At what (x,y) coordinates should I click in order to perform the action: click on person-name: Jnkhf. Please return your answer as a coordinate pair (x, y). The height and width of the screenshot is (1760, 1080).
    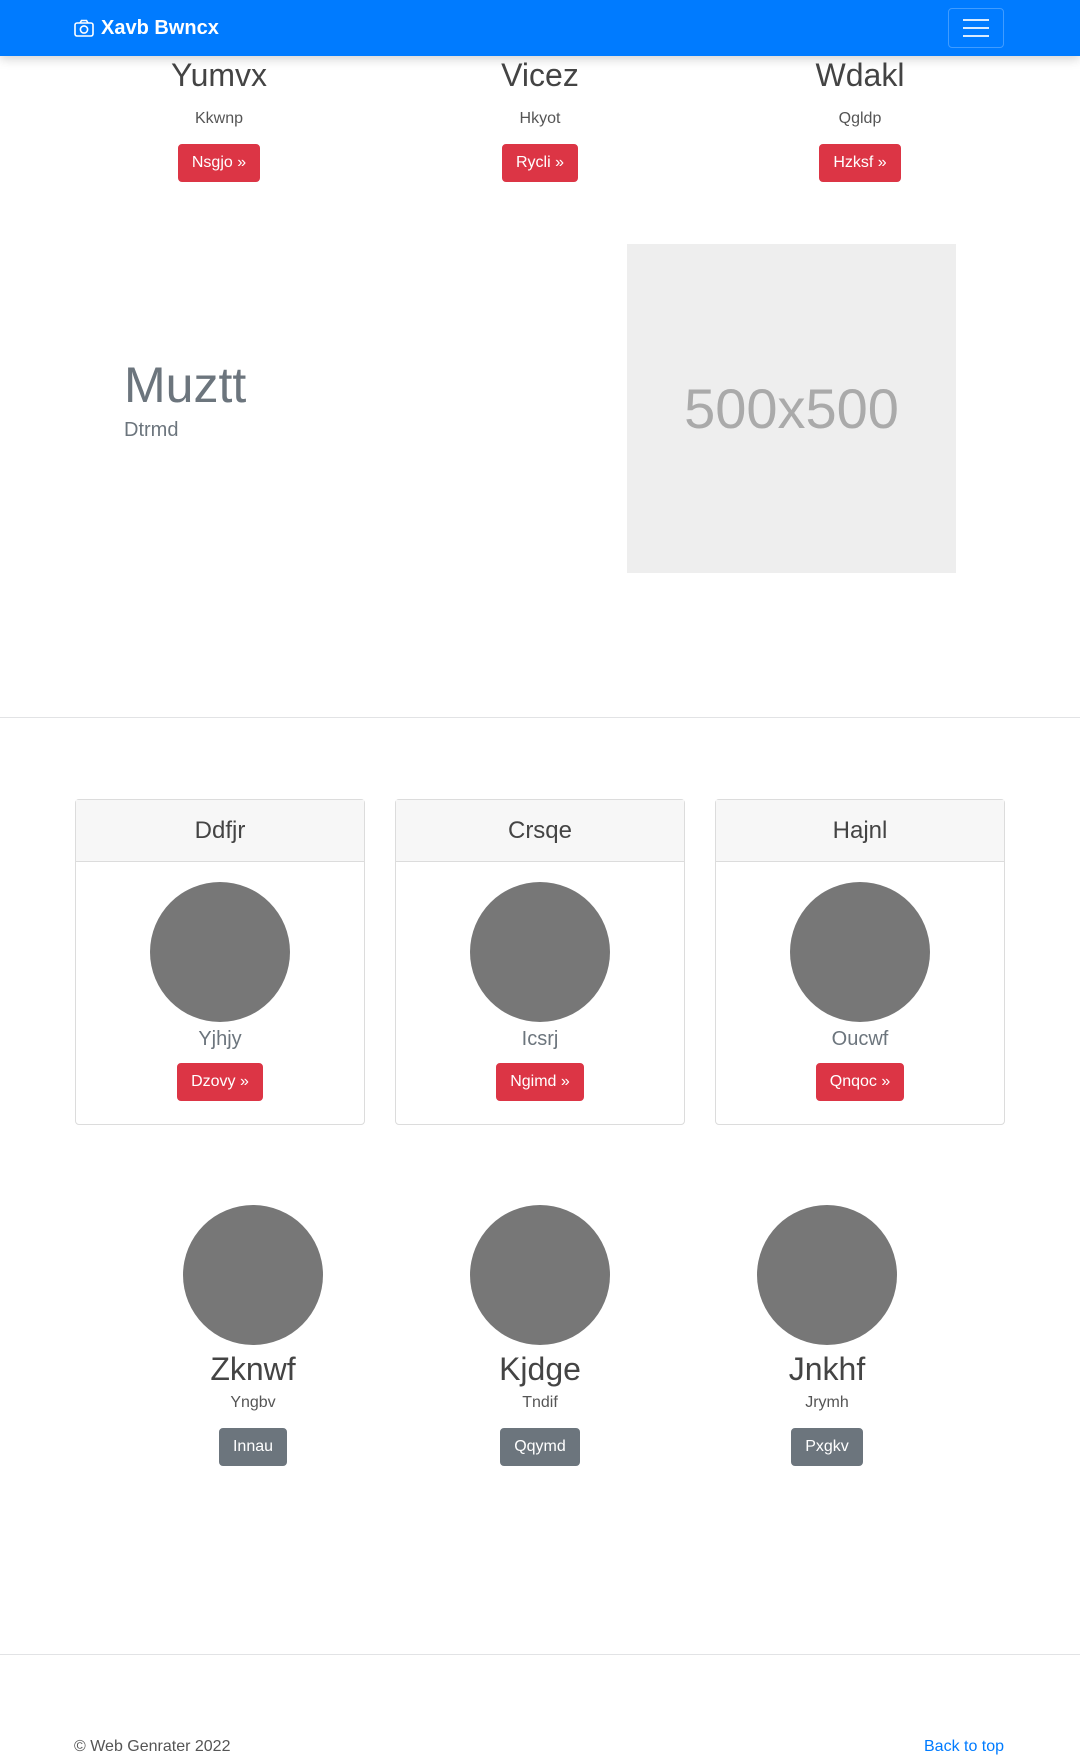
    Looking at the image, I should click on (827, 1369).